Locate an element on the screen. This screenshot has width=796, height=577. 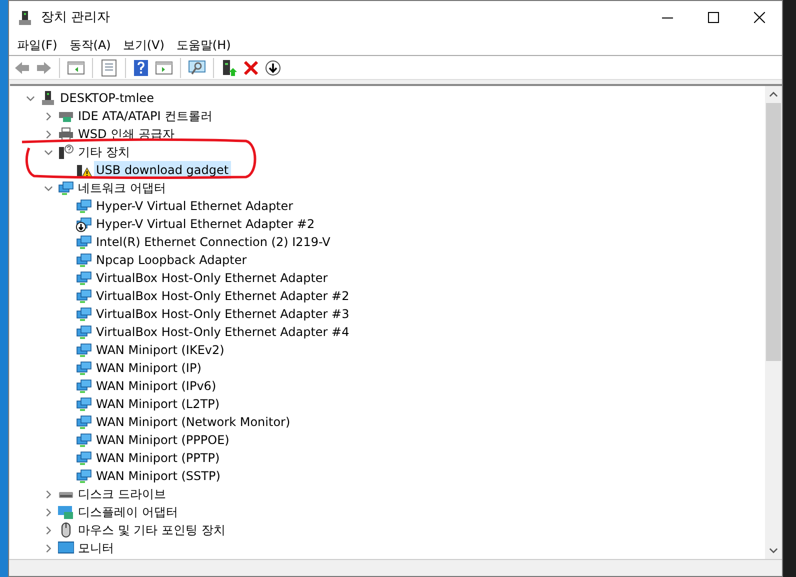
tree-item: WAN Miniport (PPPOE) is located at coordinates (163, 440).